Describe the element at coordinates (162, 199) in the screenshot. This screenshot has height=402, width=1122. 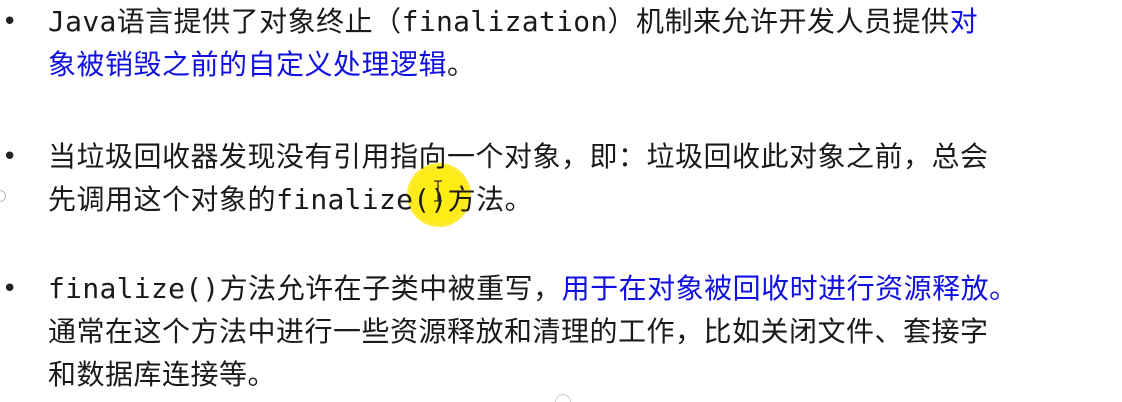
I see `text-segment: 先调用这个对象的` at that location.